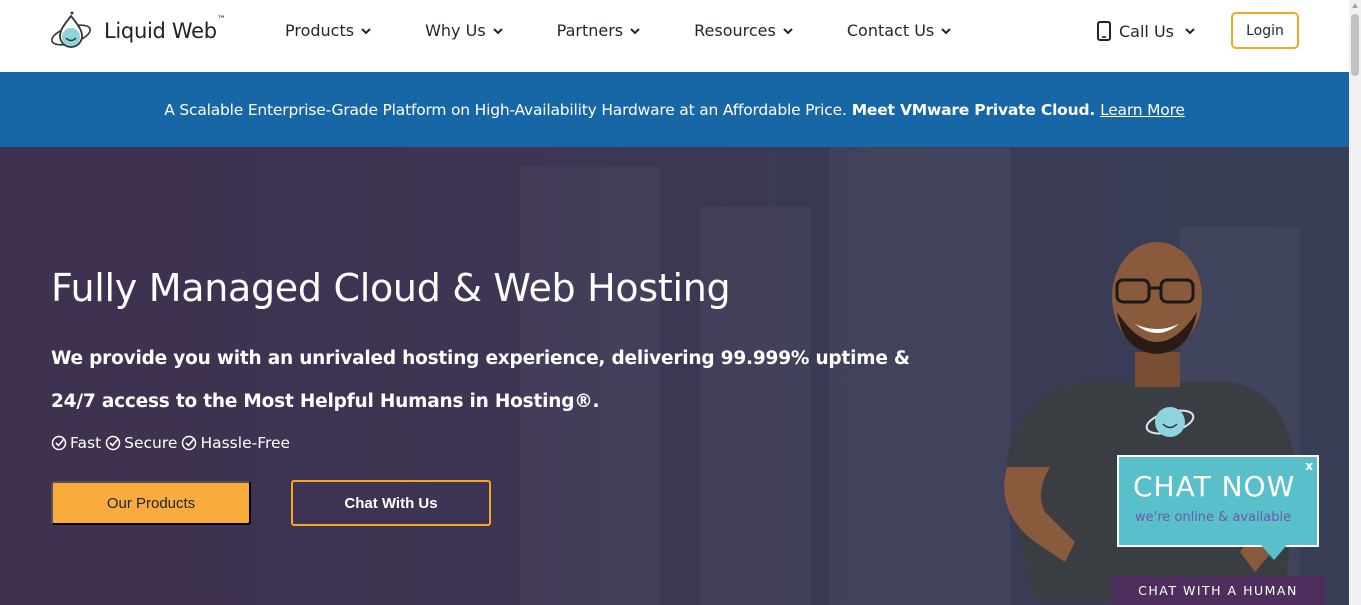  What do you see at coordinates (890, 30) in the screenshot?
I see `nav-label: Contact Us` at bounding box center [890, 30].